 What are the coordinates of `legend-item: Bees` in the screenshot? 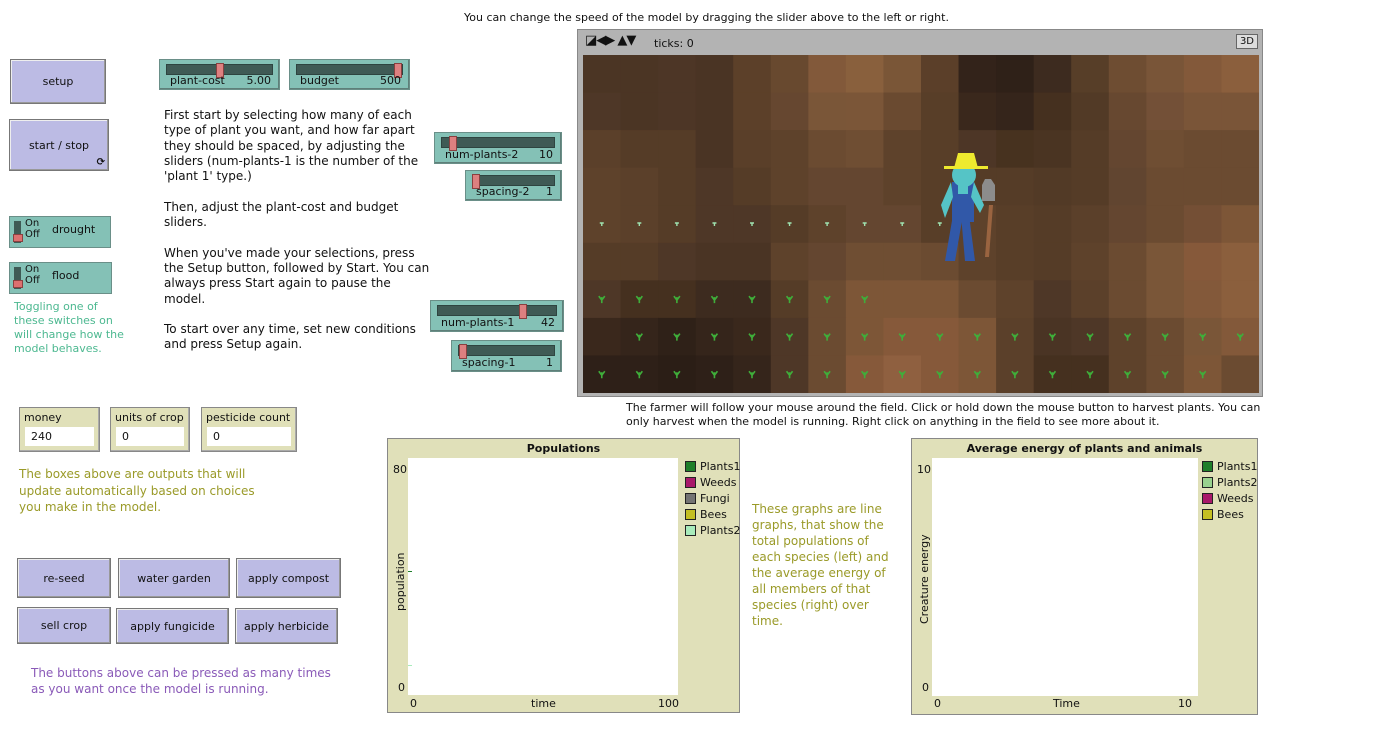 It's located at (1229, 514).